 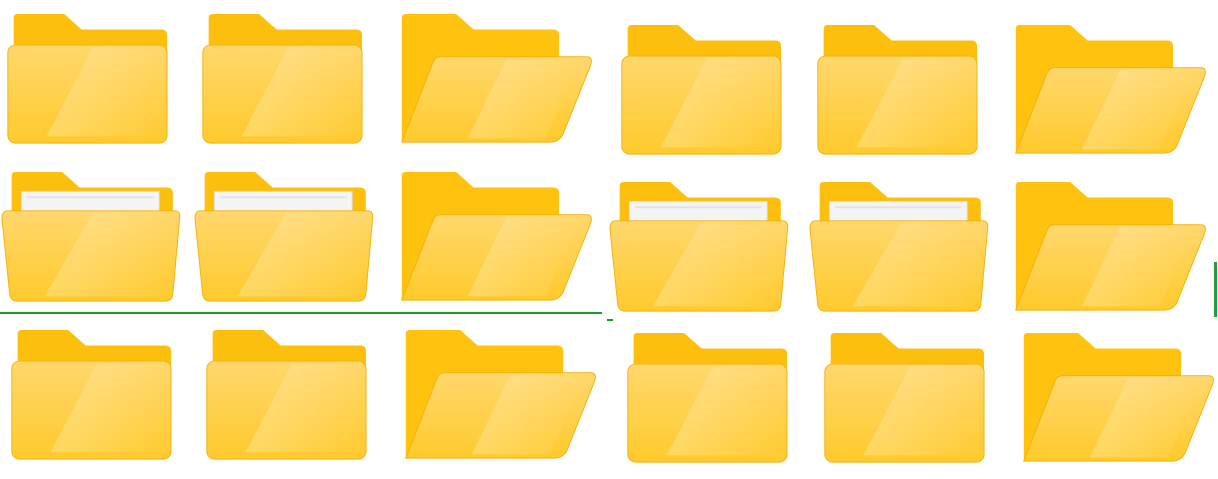 I want to click on right-edge-mark, so click(x=1215, y=289).